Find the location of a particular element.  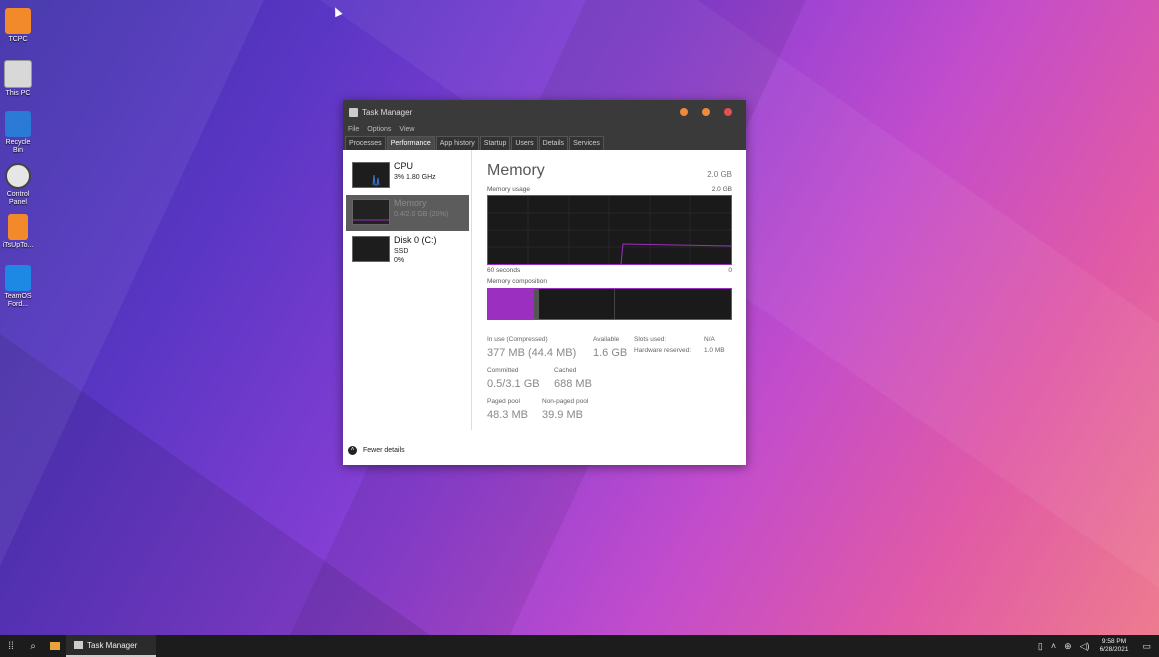

clock-date: 6/28/2021 is located at coordinates (1114, 649).